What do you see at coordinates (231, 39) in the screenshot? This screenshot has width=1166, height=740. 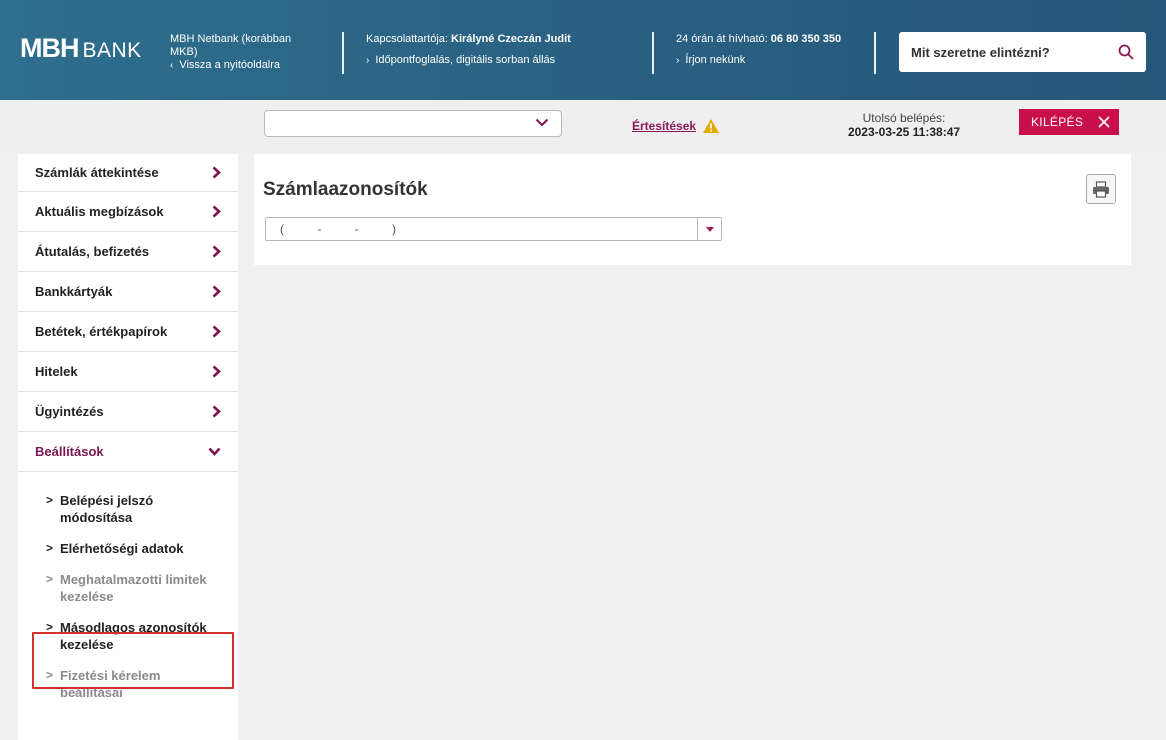 I see `netbank-title-line1: MBH Netbank (korábban` at bounding box center [231, 39].